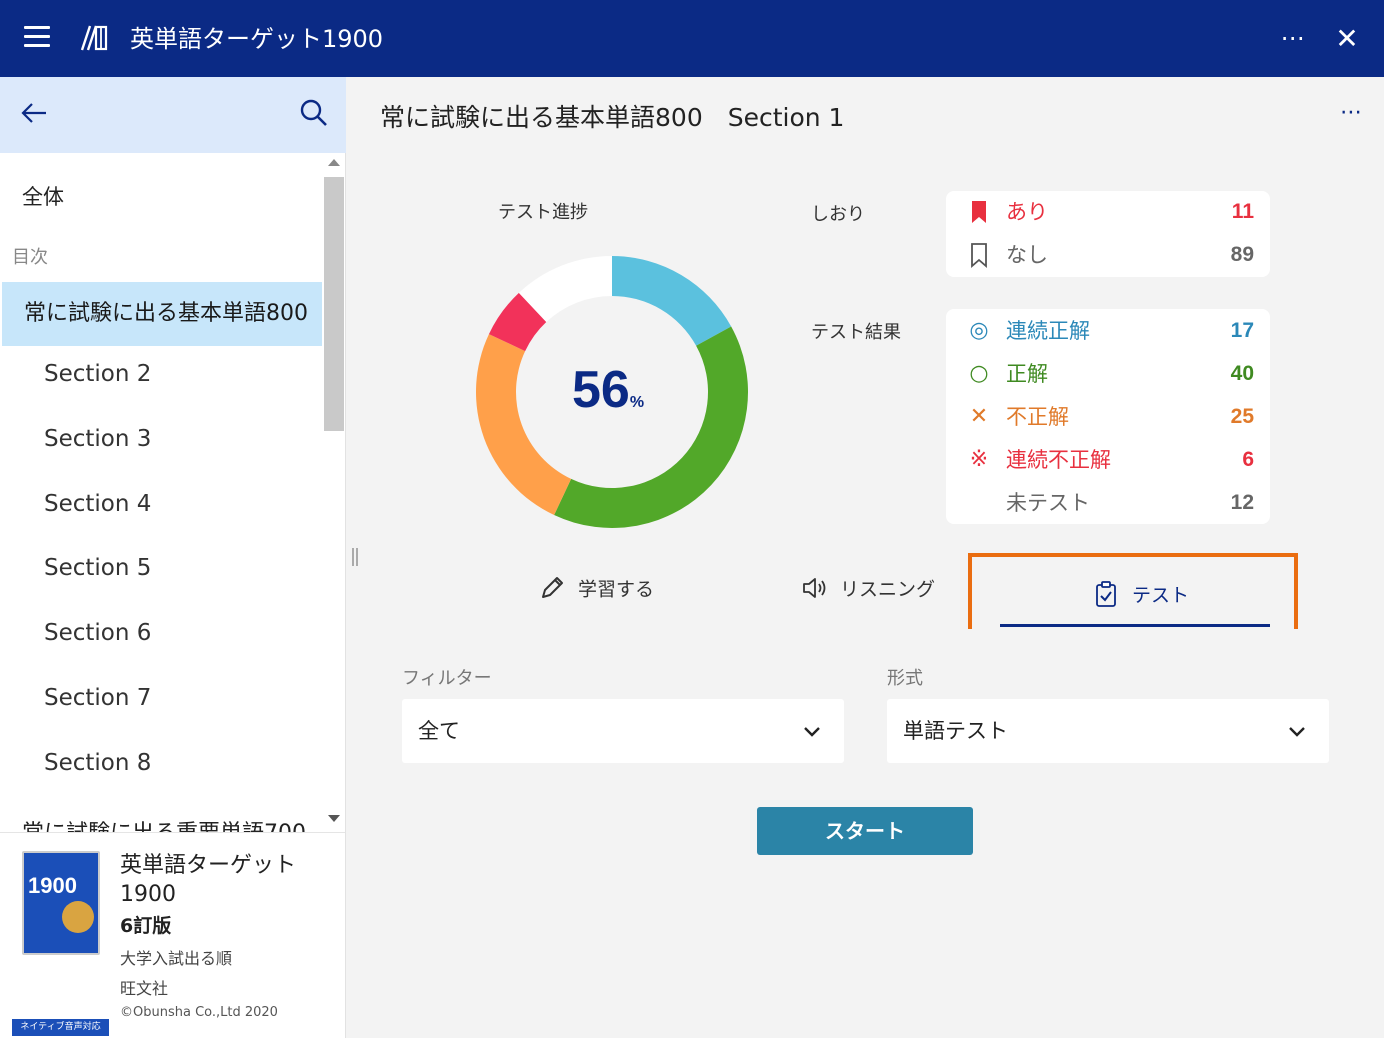 The height and width of the screenshot is (1038, 1384). Describe the element at coordinates (97, 763) in the screenshot. I see `toc-section-8: Section 8` at that location.